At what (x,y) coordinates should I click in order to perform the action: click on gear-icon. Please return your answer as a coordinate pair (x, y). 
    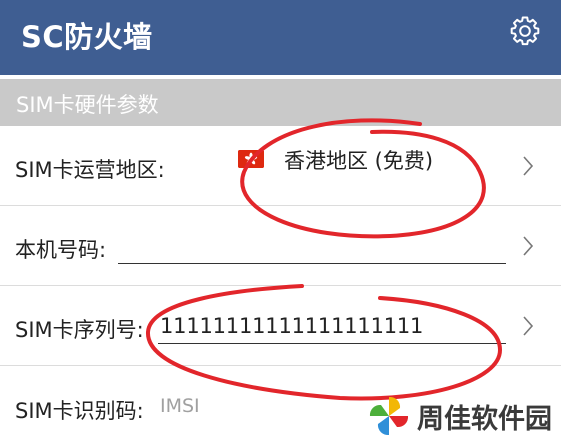
    Looking at the image, I should click on (525, 31).